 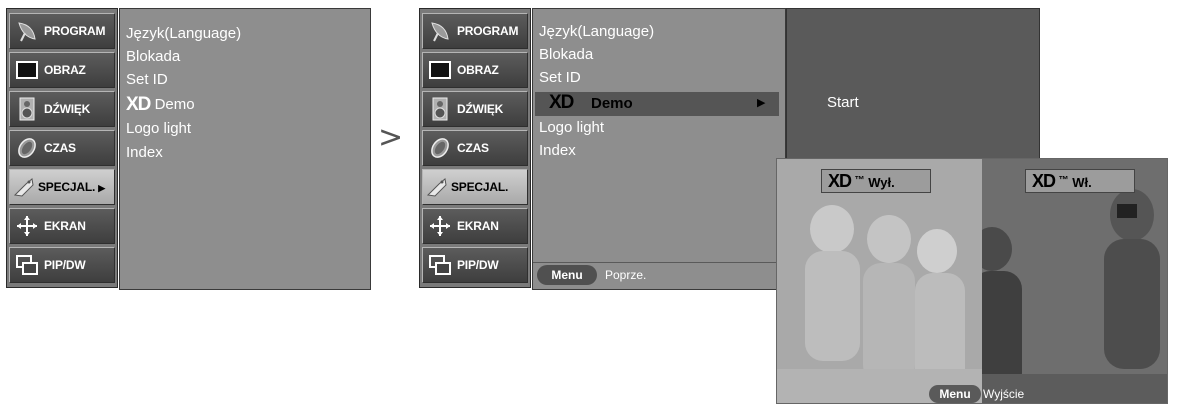 I want to click on menu-footer: Menu Poprze., so click(x=659, y=275).